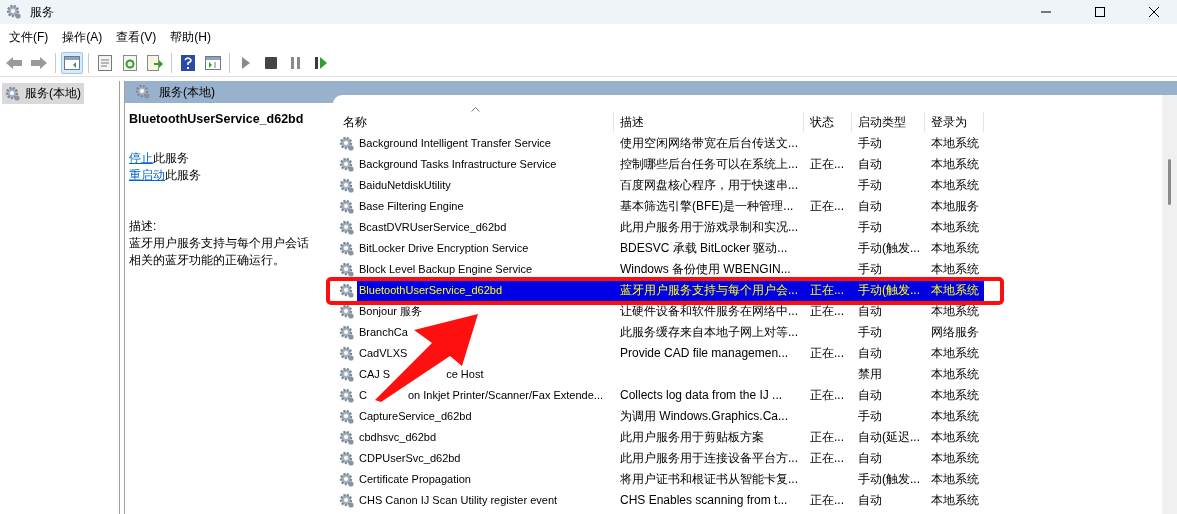 The height and width of the screenshot is (514, 1177). I want to click on panel-title: 服务(本地), so click(187, 92).